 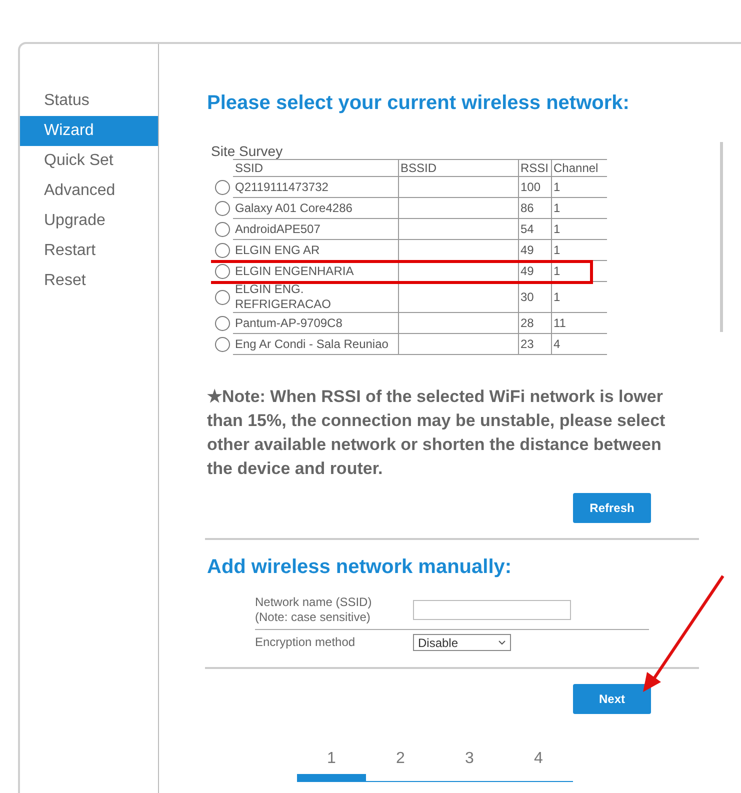 I want to click on table-cell: 100, so click(x=534, y=187).